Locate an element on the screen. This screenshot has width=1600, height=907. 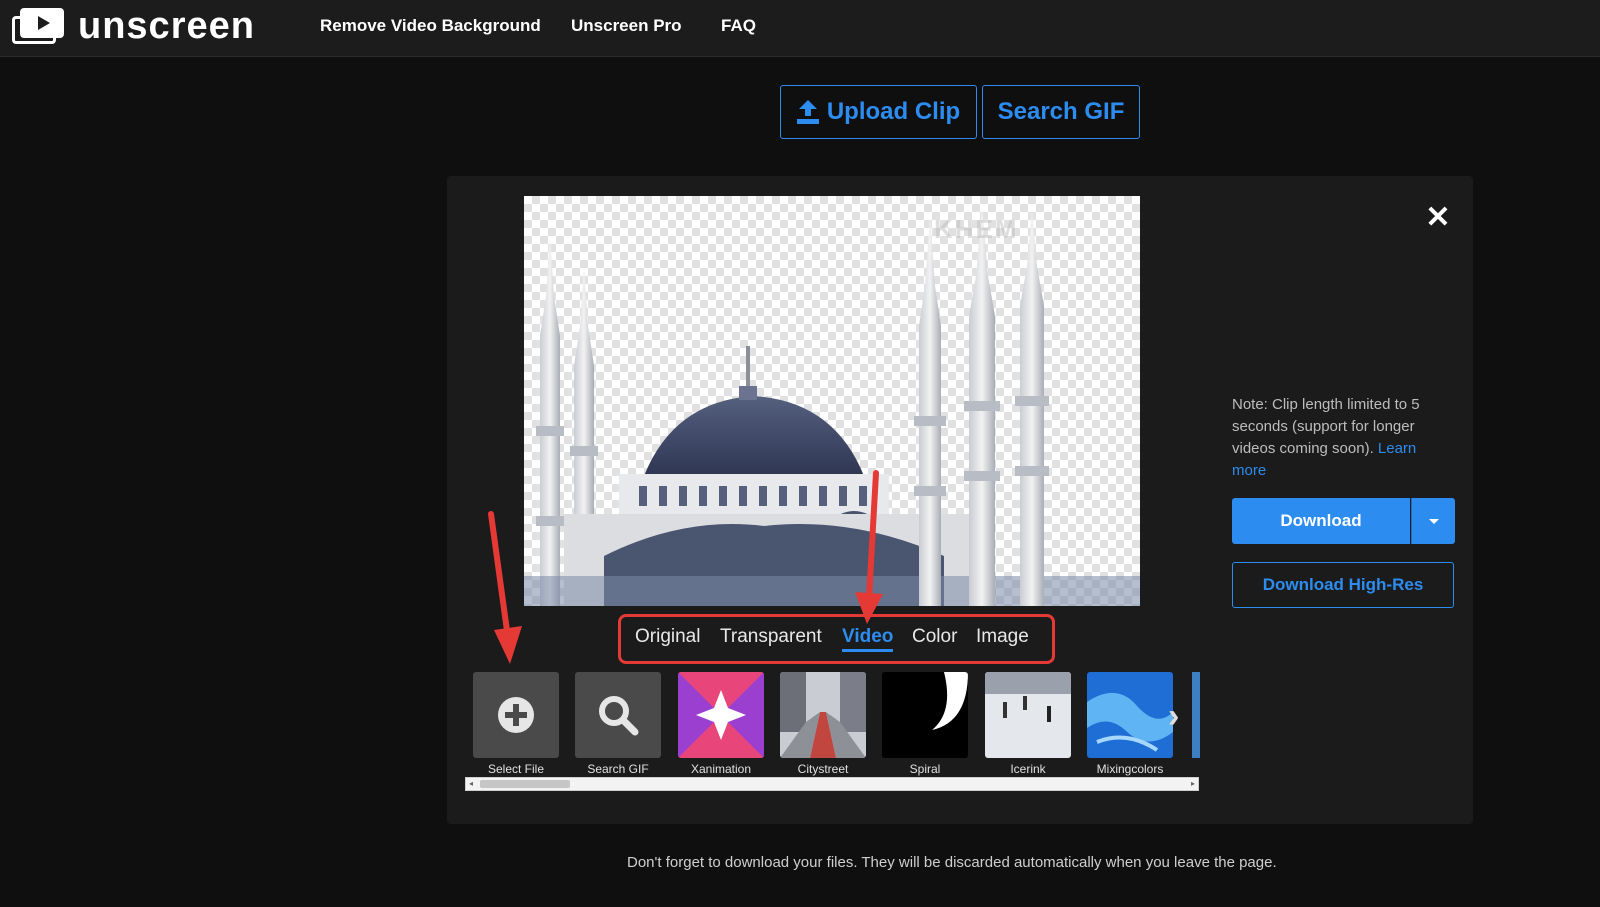
xanimation-label: Xanimation is located at coordinates (721, 769).